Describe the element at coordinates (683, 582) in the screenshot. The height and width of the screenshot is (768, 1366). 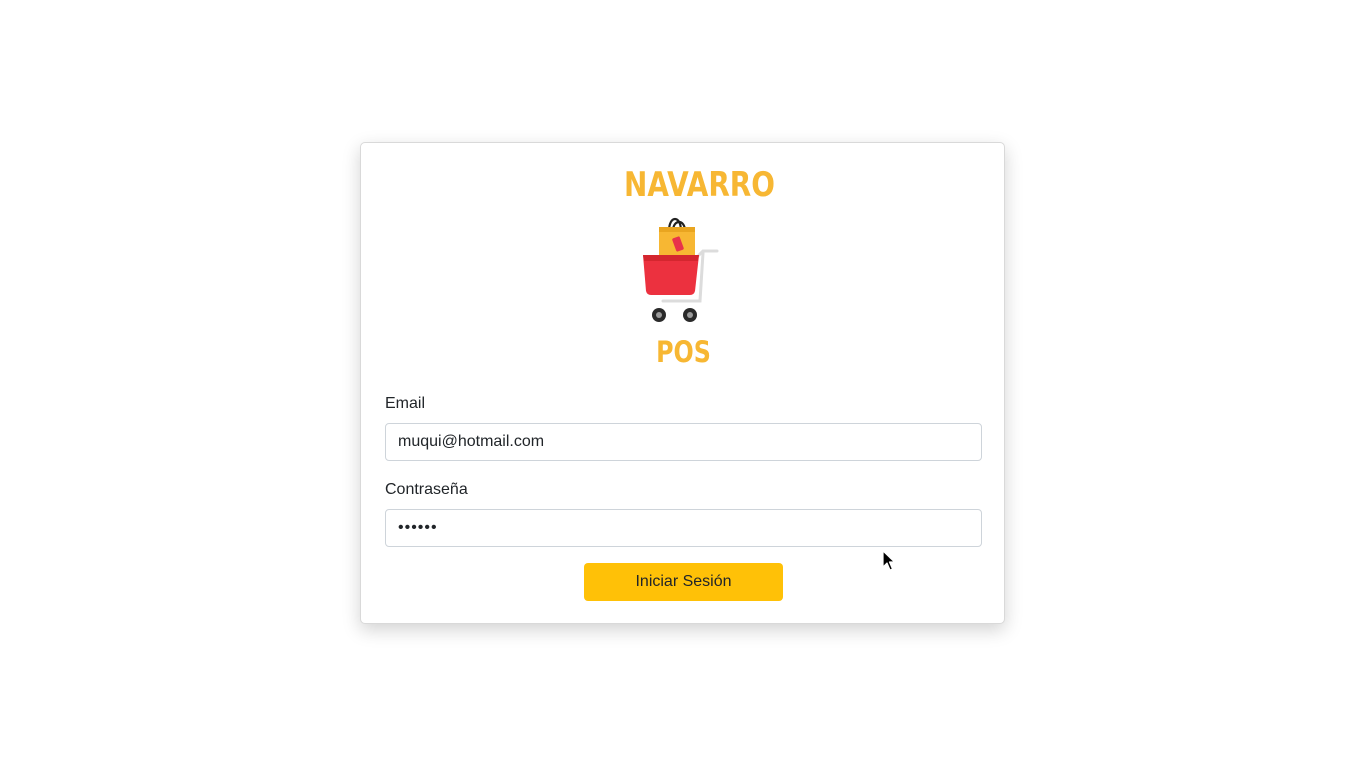
I see `login-button: Iniciar Sesión` at that location.